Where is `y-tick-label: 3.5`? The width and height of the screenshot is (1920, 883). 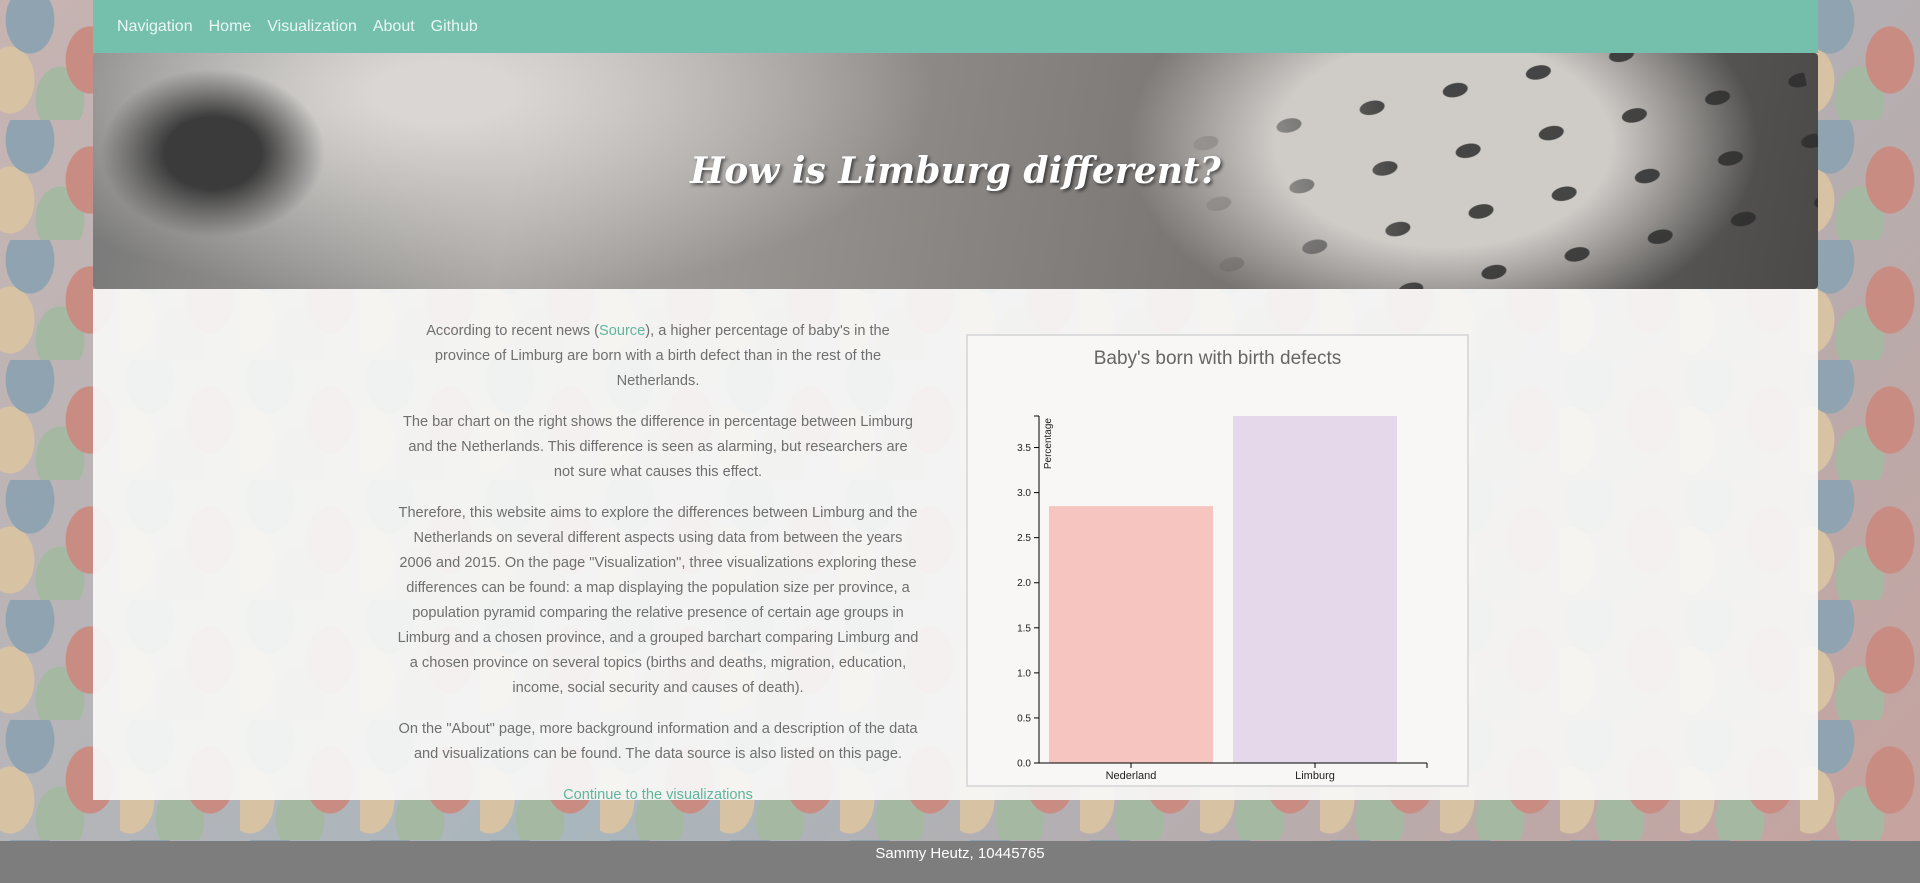 y-tick-label: 3.5 is located at coordinates (1024, 448).